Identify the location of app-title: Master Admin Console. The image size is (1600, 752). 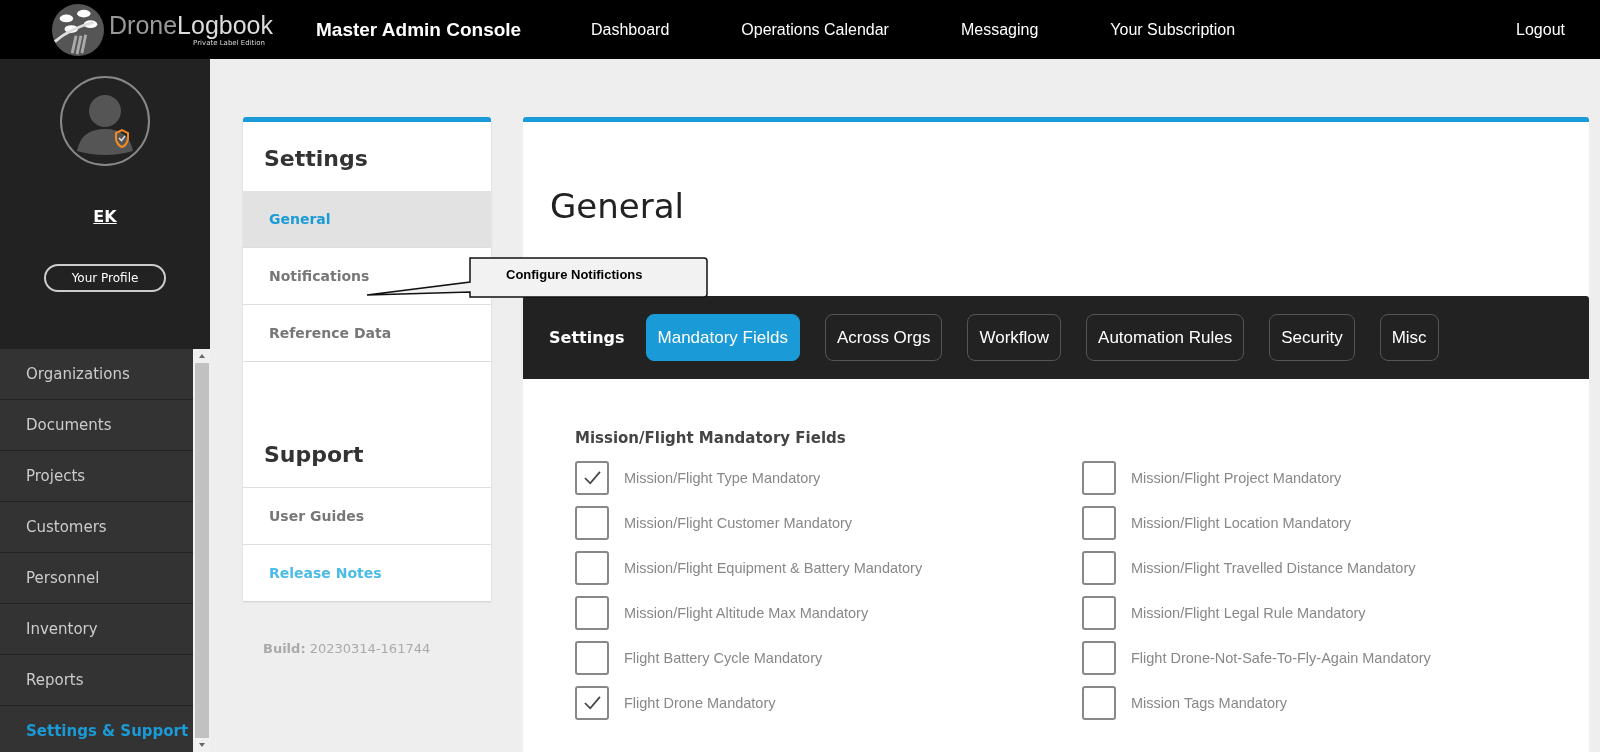
(419, 29).